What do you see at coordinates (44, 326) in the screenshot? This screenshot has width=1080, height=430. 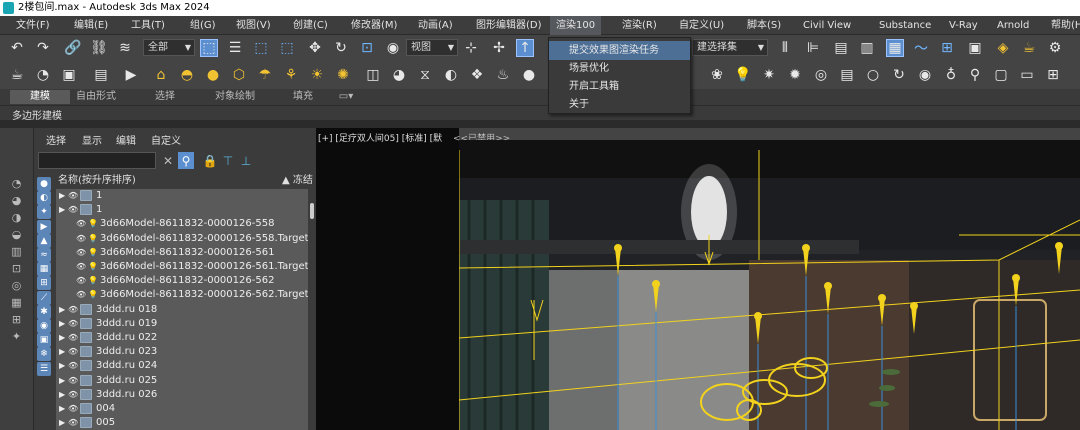 I see `container-filter-icon: ◉` at bounding box center [44, 326].